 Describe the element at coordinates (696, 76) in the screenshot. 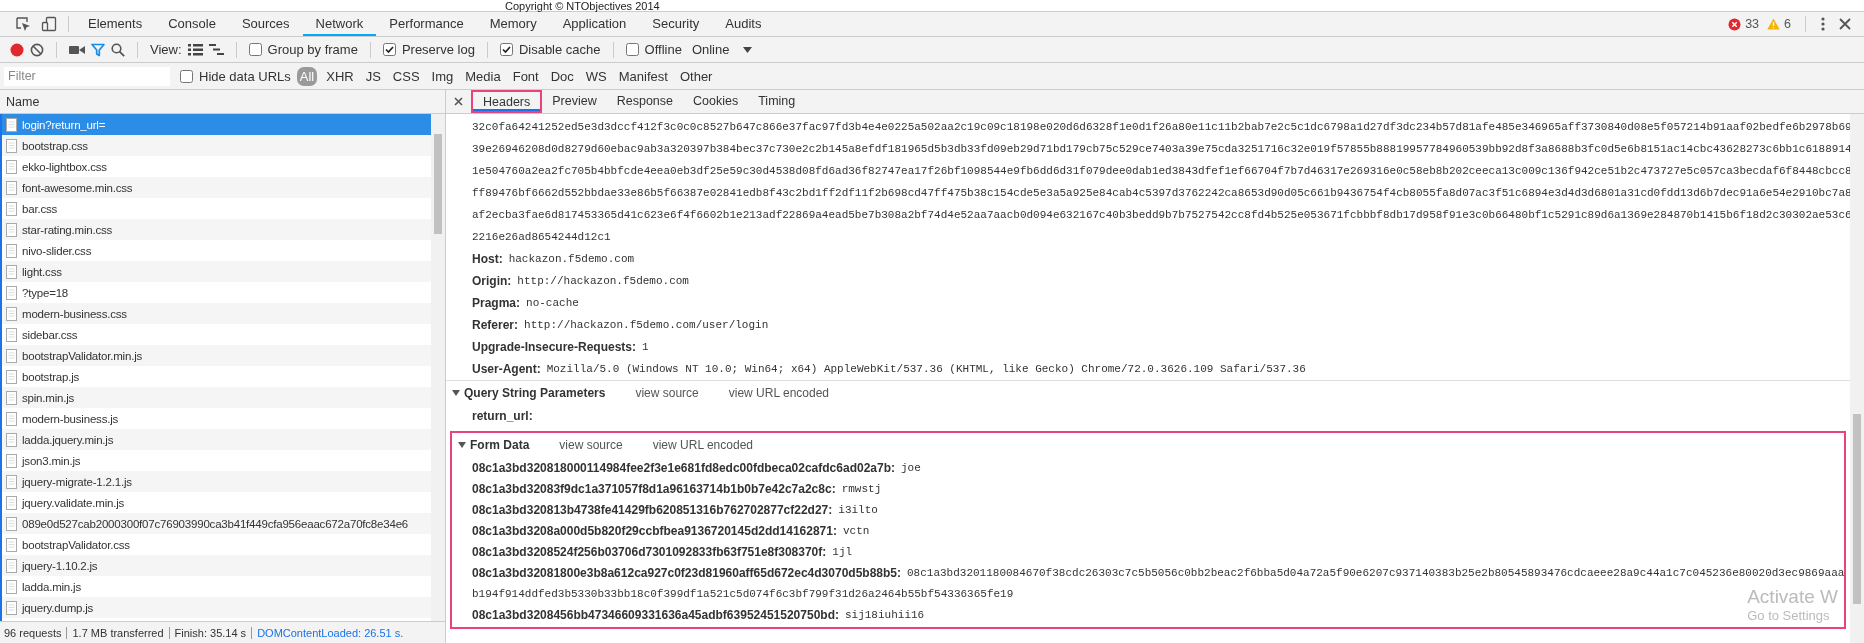

I see `type-filter: Other` at that location.